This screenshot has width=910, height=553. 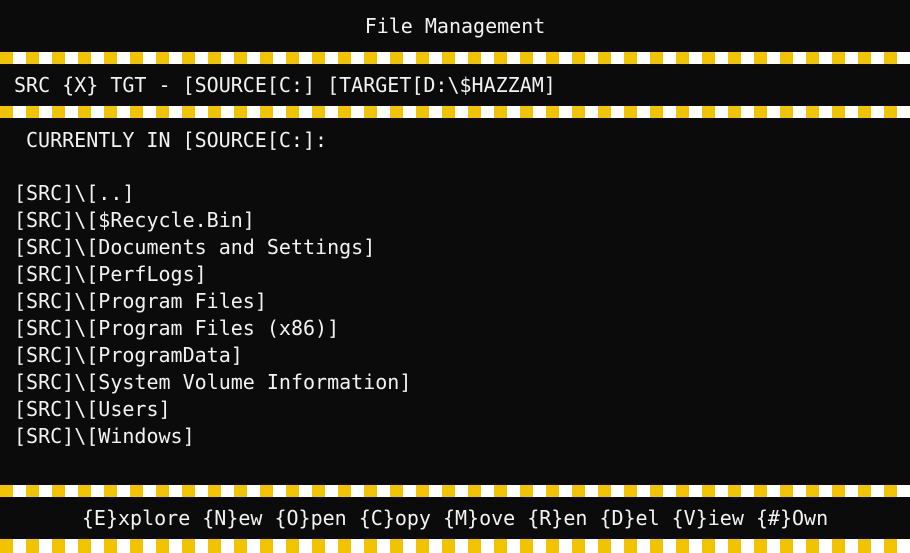 What do you see at coordinates (557, 518) in the screenshot?
I see `rename-command: {R}en` at bounding box center [557, 518].